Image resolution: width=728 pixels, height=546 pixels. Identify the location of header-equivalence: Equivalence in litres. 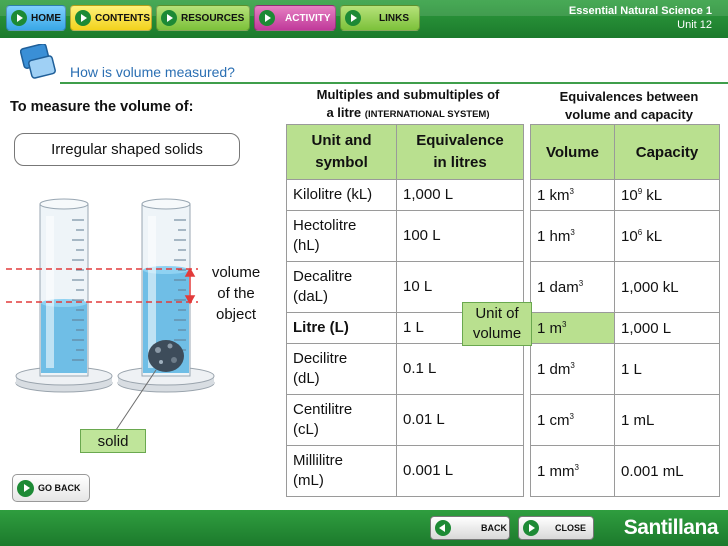
(460, 152).